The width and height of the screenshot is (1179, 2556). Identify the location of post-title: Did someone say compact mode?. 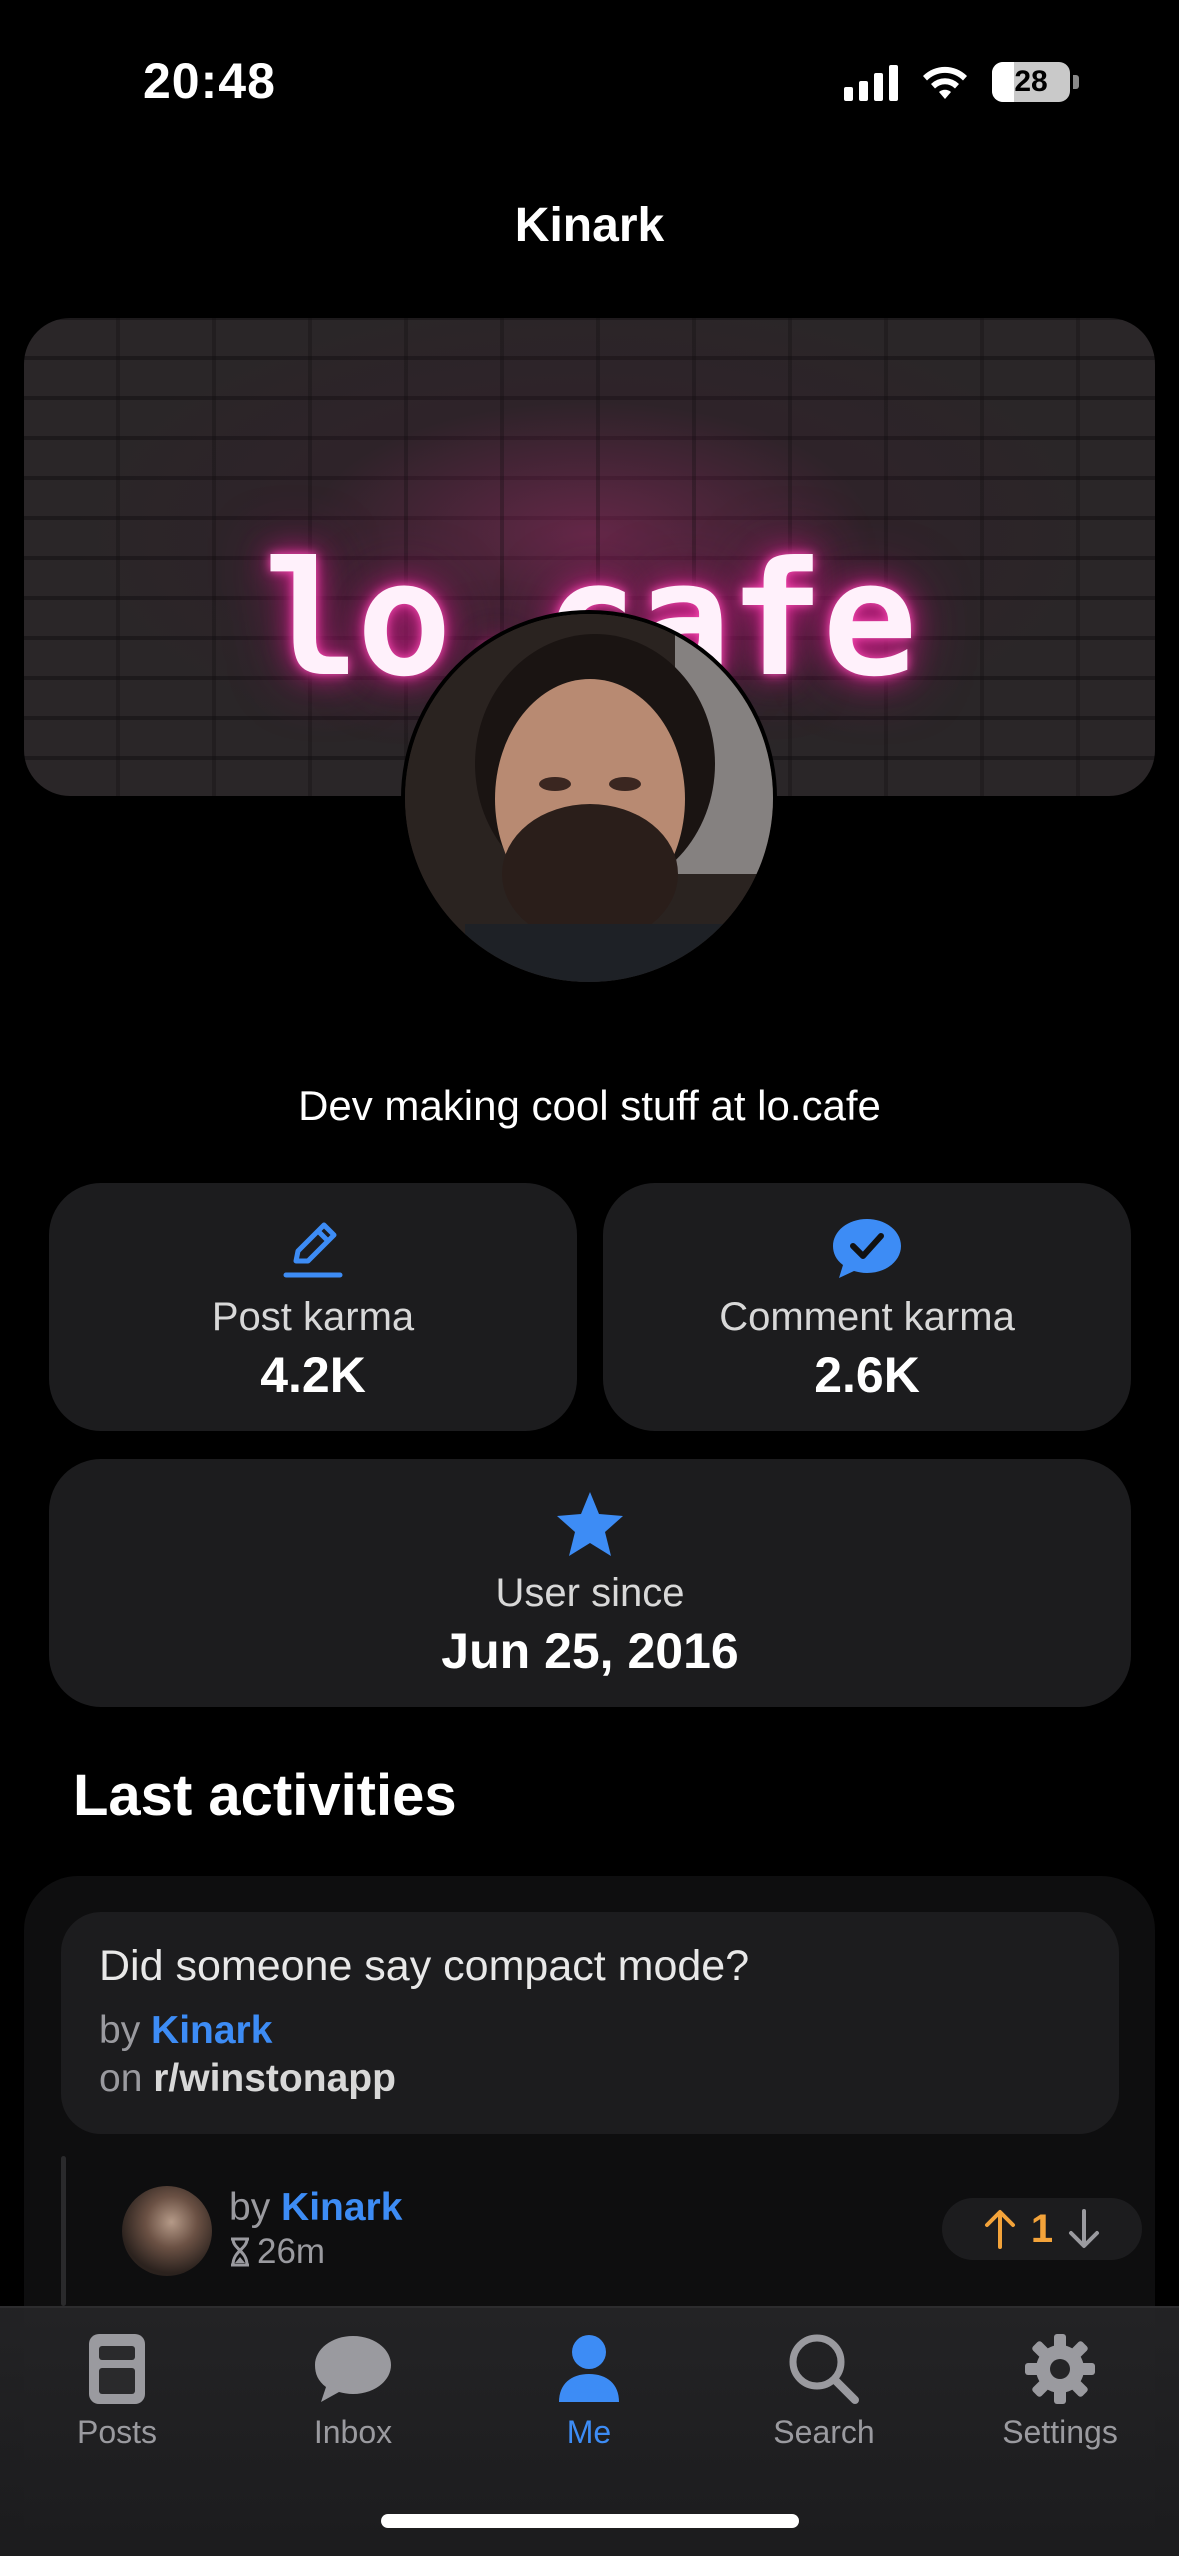
(590, 1966).